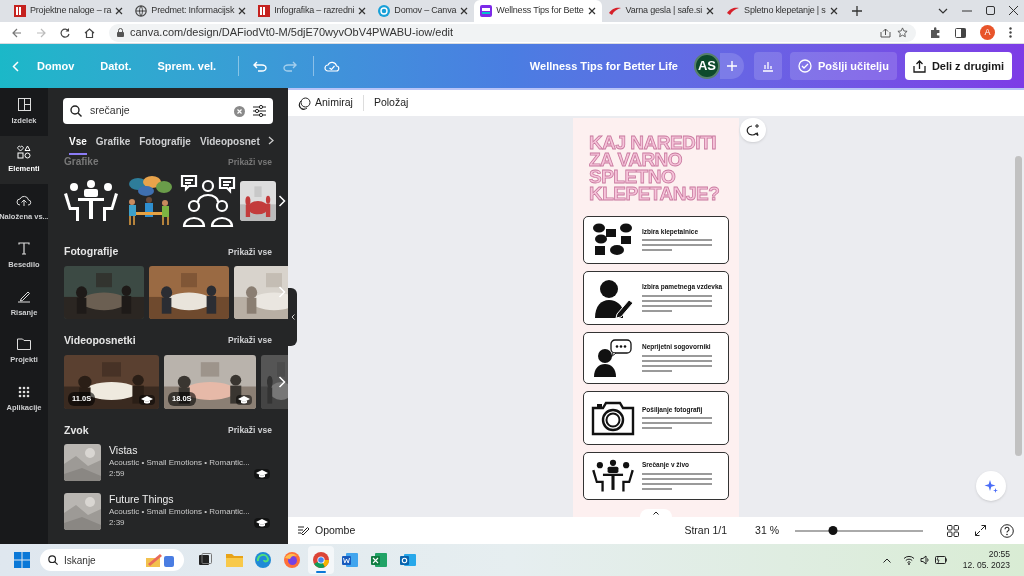 The image size is (1024, 576). What do you see at coordinates (168, 463) in the screenshot?
I see `audio-track: Vistas Acoustic • Small Emotions • Romantic... 2:59` at bounding box center [168, 463].